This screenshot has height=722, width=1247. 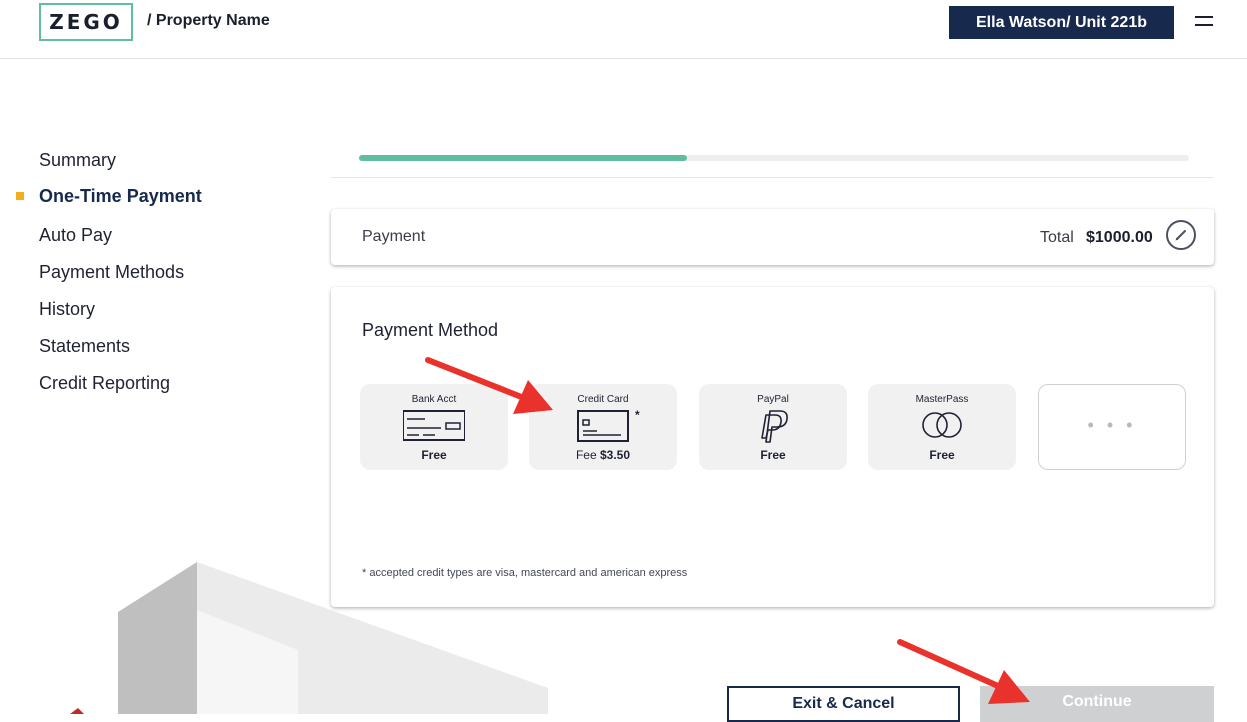 I want to click on progress-bar, so click(x=774, y=158).